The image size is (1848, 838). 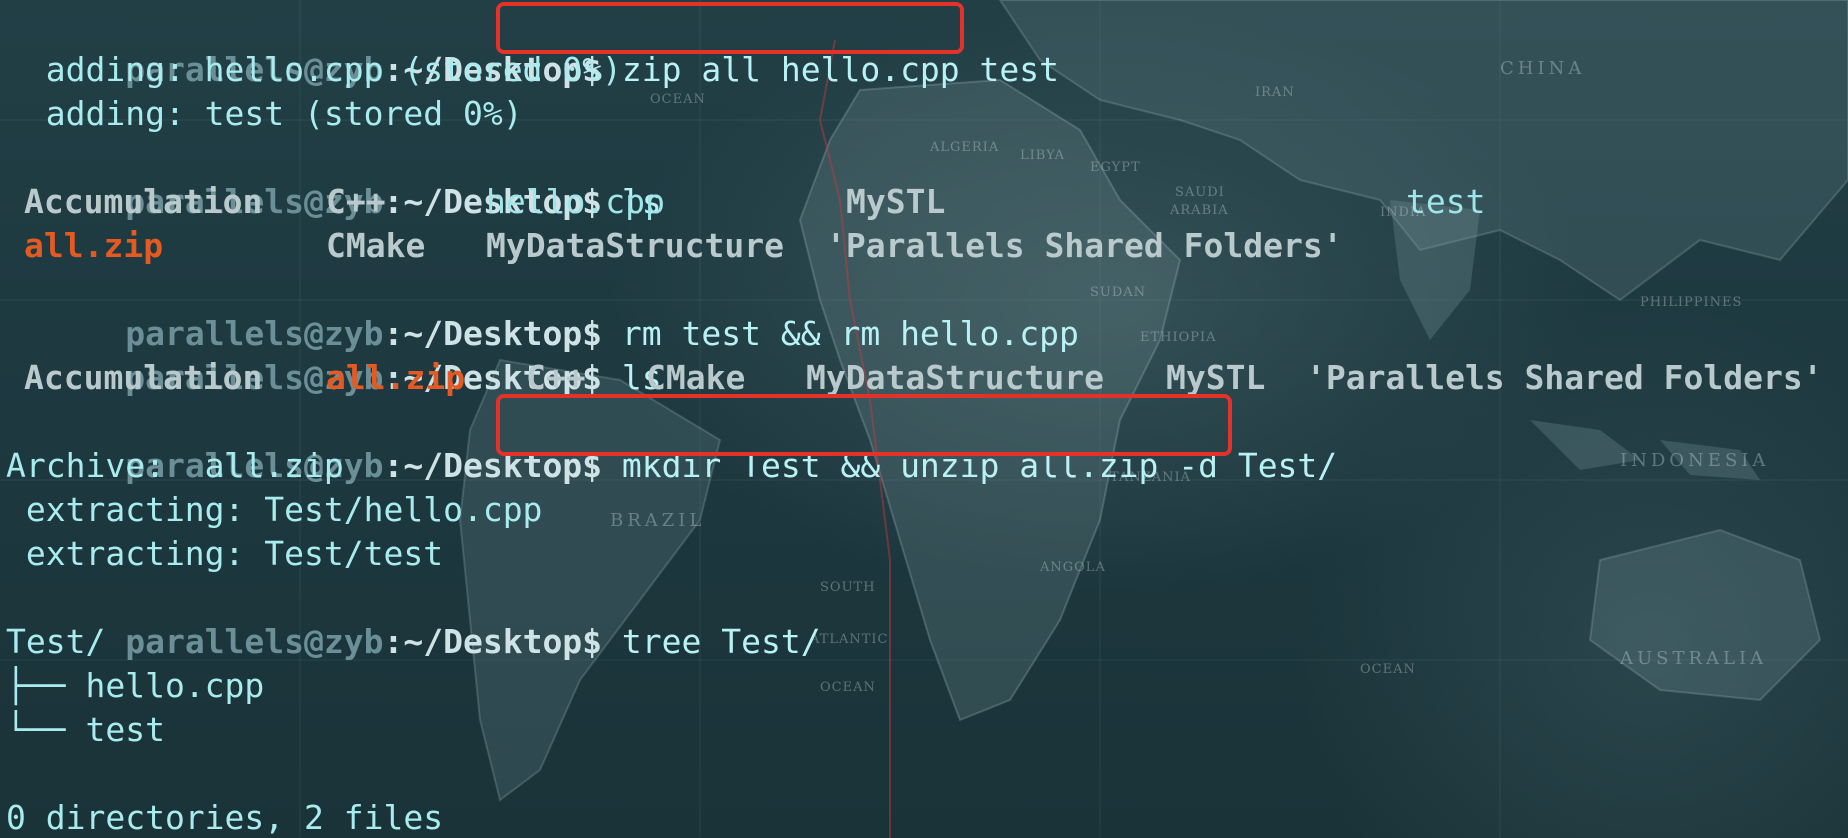 I want to click on prompt-path: :~/Desktop$, so click(x=493, y=641).